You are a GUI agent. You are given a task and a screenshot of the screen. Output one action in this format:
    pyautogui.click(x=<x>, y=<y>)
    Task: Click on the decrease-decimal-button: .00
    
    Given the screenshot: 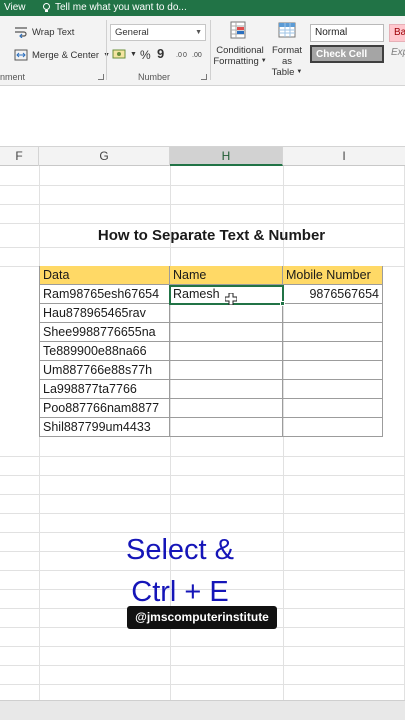 What is the action you would take?
    pyautogui.click(x=199, y=54)
    